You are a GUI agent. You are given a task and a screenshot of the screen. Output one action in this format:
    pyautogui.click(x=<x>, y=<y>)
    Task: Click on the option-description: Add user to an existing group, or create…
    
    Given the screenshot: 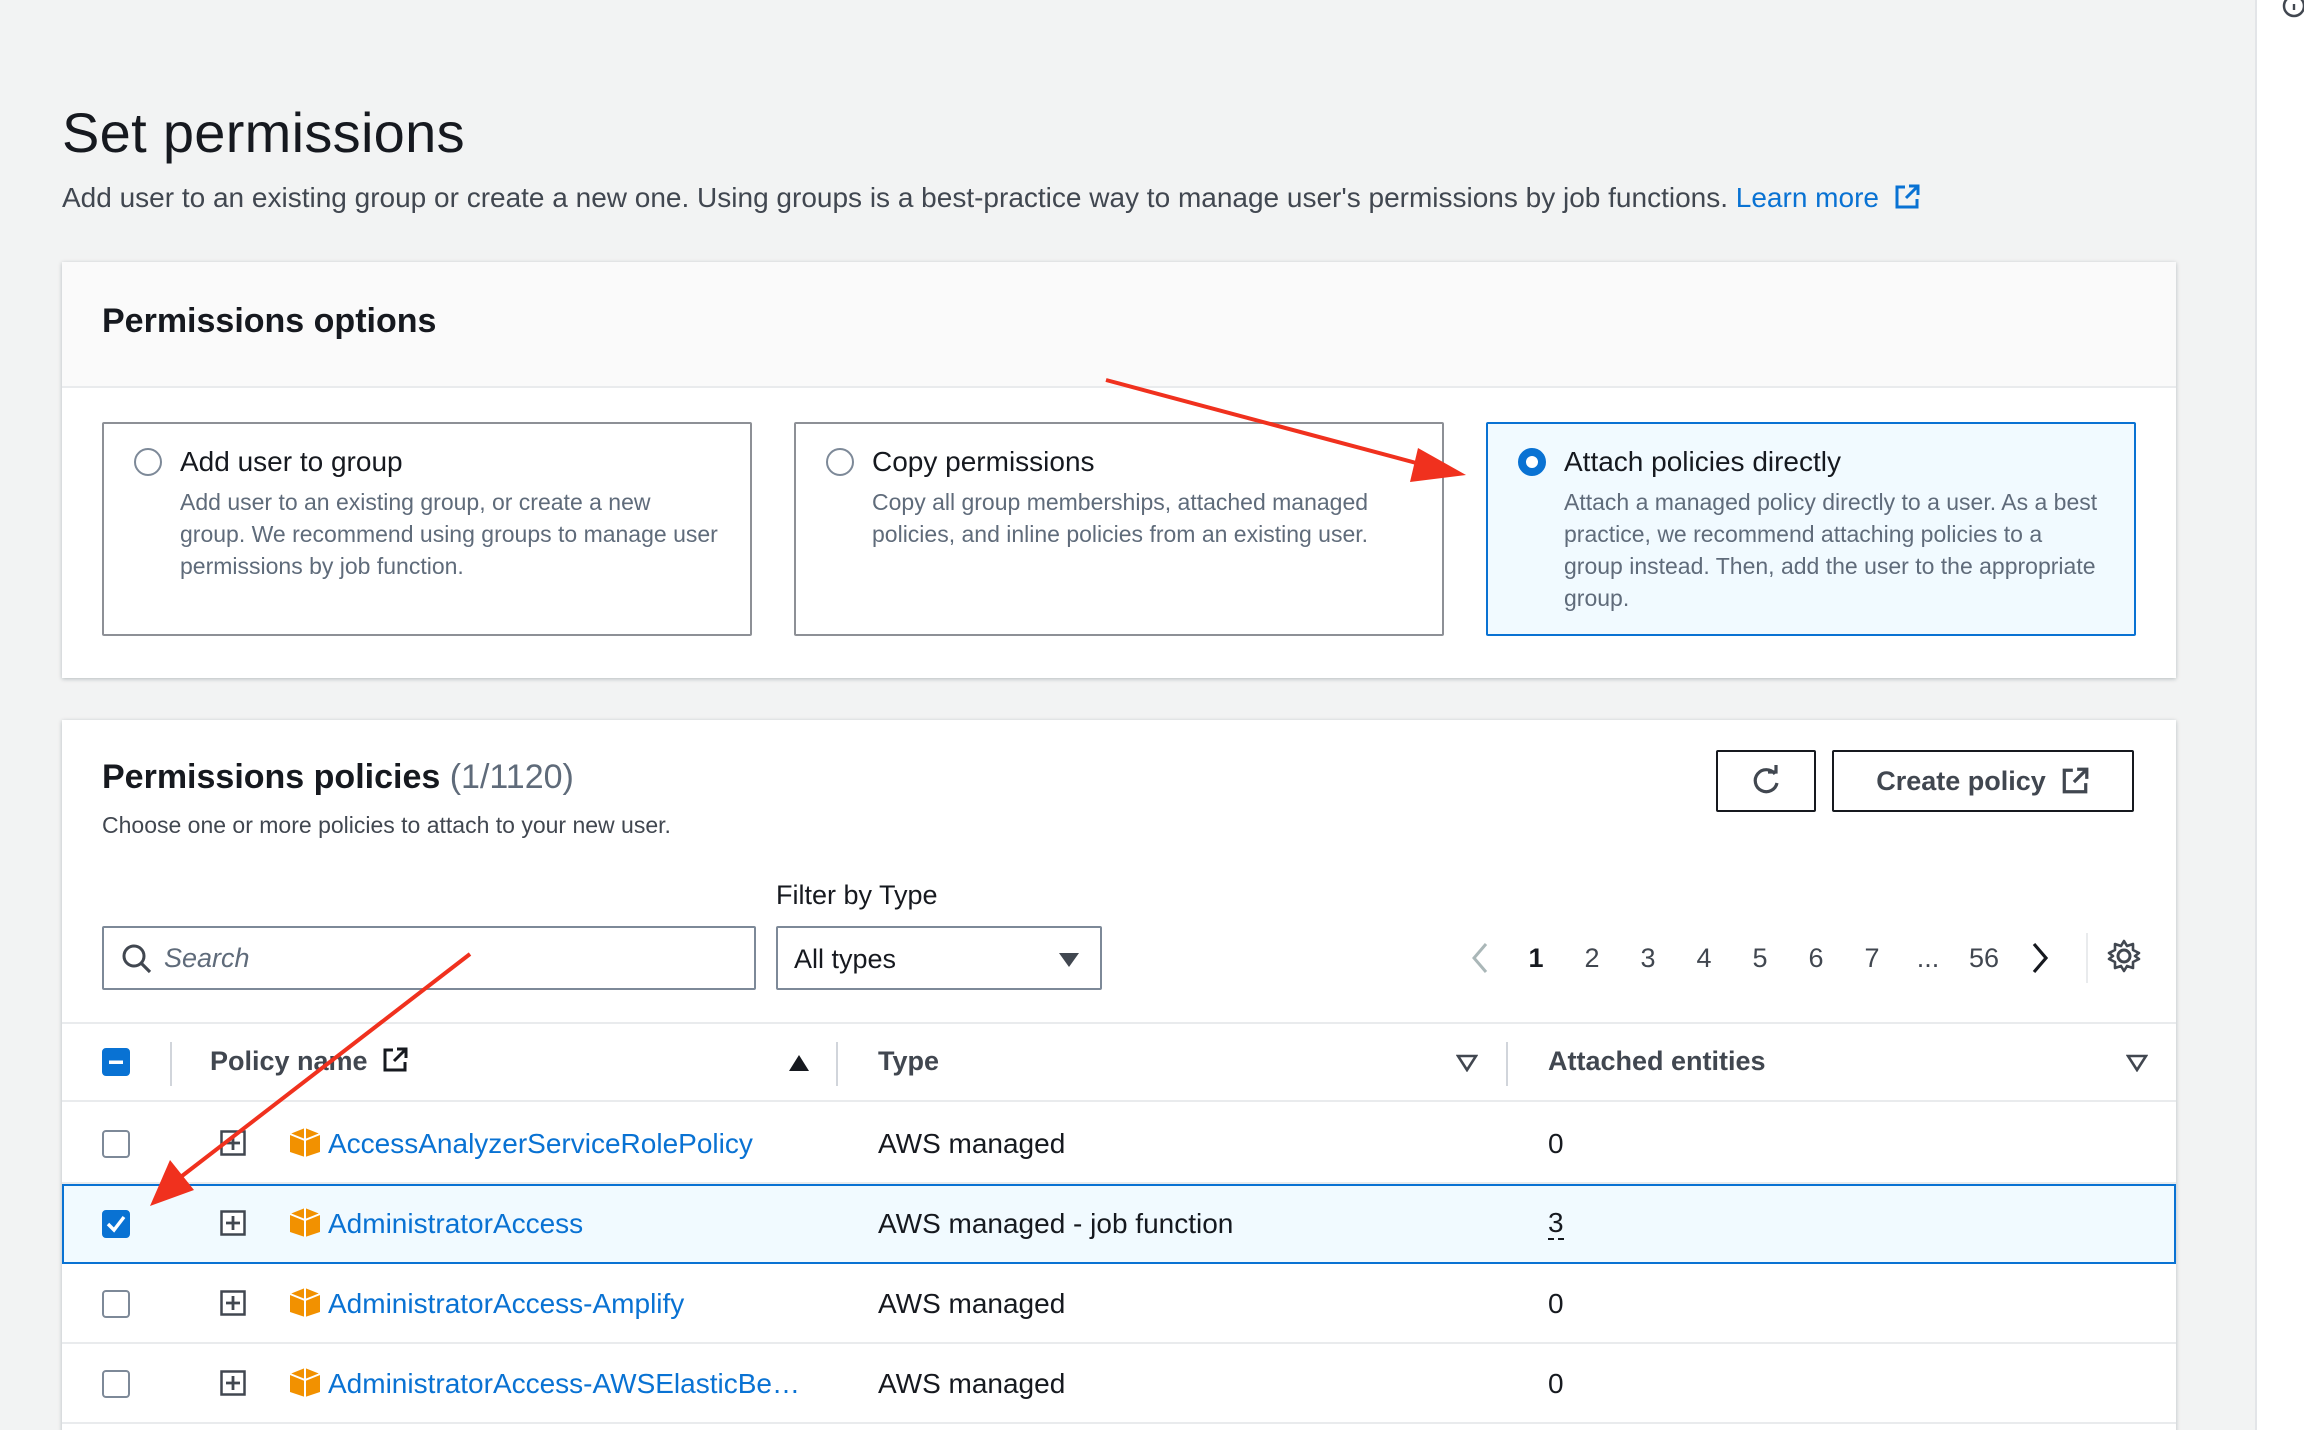 What is the action you would take?
    pyautogui.click(x=450, y=534)
    